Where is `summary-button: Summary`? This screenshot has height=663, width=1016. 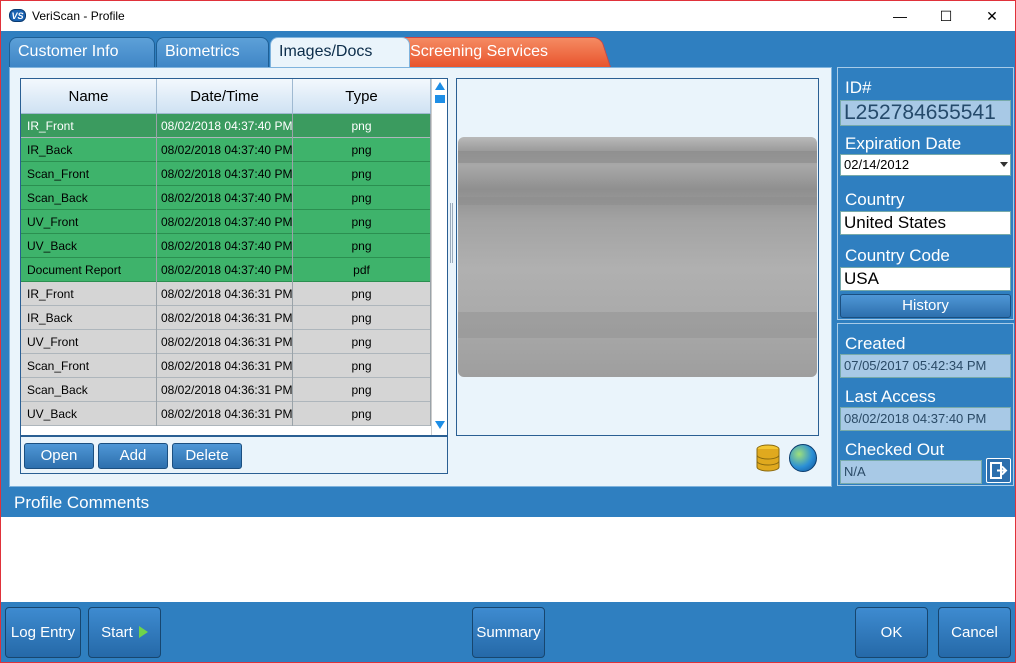
summary-button: Summary is located at coordinates (508, 632).